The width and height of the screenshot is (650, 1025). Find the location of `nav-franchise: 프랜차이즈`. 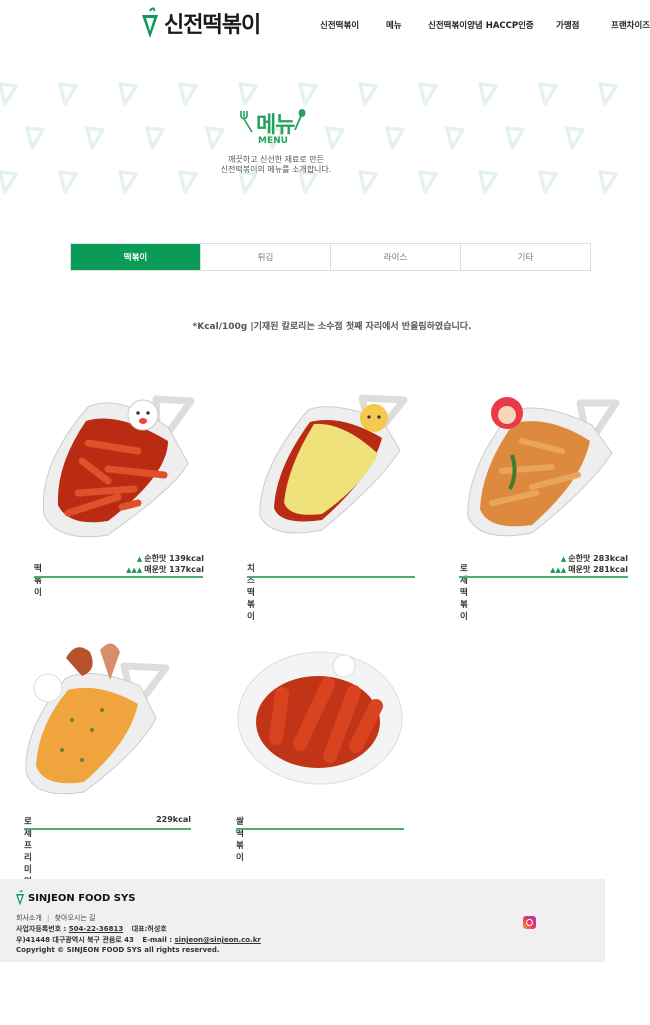

nav-franchise: 프랜차이즈 is located at coordinates (630, 25).